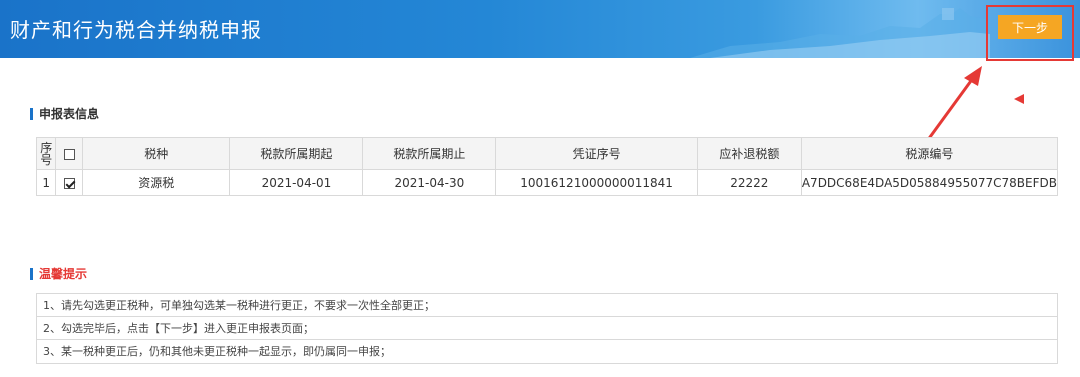 This screenshot has height=377, width=1080. I want to click on row-voucher-no: 10016121000000011841, so click(596, 182).